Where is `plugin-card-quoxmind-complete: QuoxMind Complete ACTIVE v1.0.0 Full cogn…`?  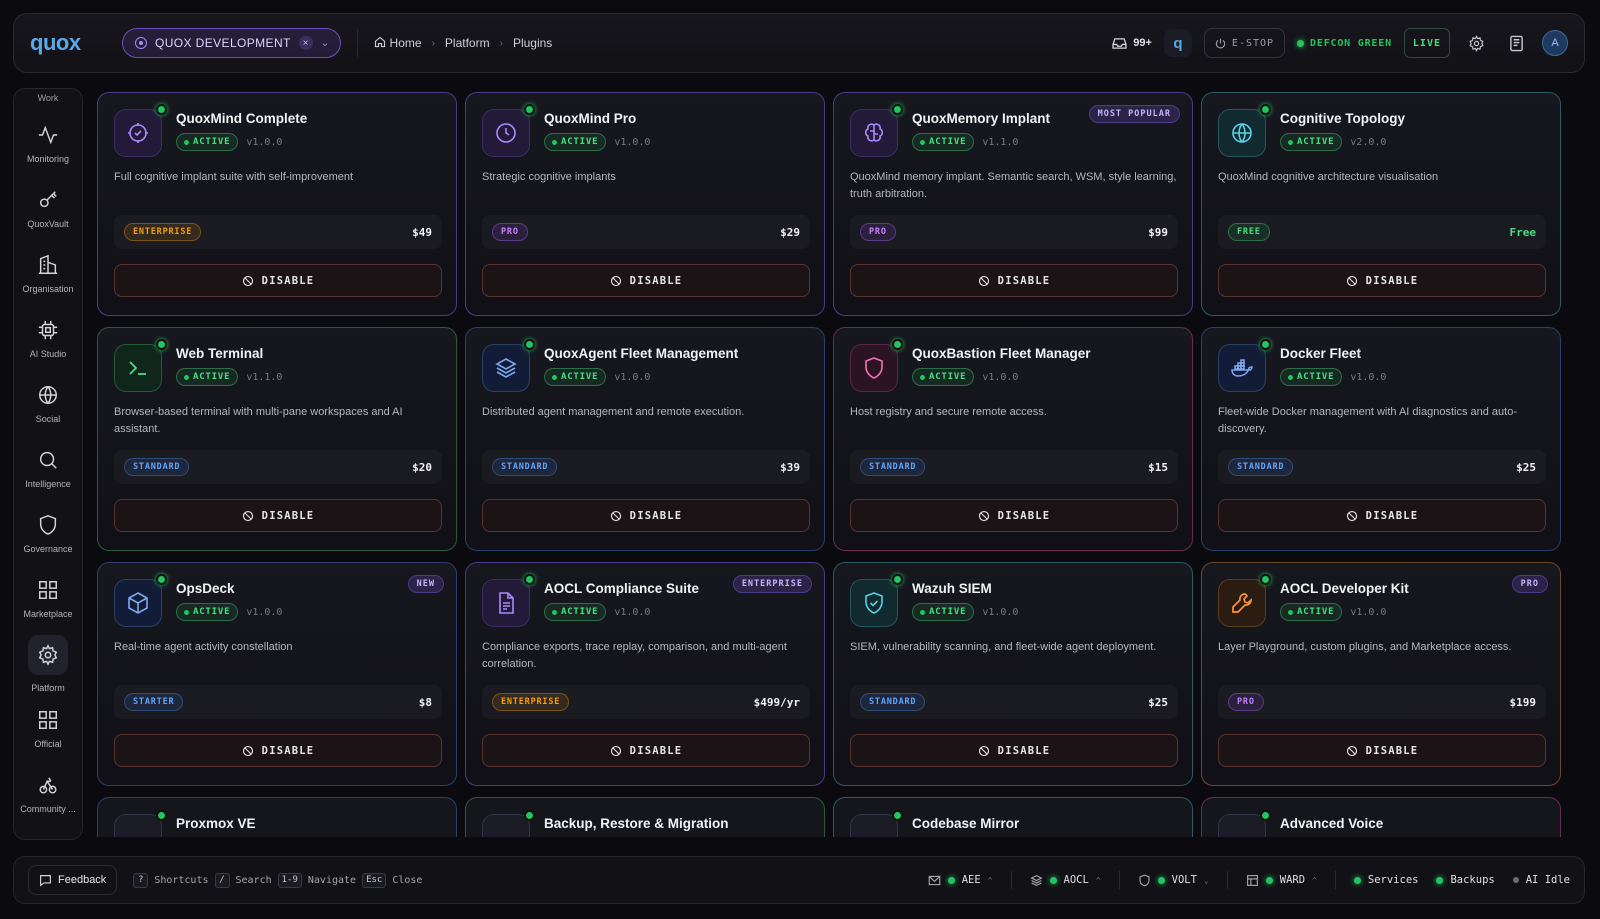 plugin-card-quoxmind-complete: QuoxMind Complete ACTIVE v1.0.0 Full cogn… is located at coordinates (277, 204).